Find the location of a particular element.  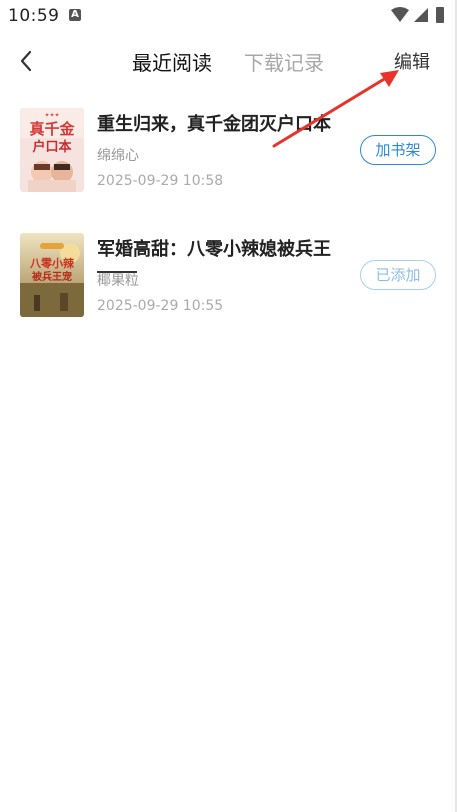

status-time: 10:59 is located at coordinates (34, 16).